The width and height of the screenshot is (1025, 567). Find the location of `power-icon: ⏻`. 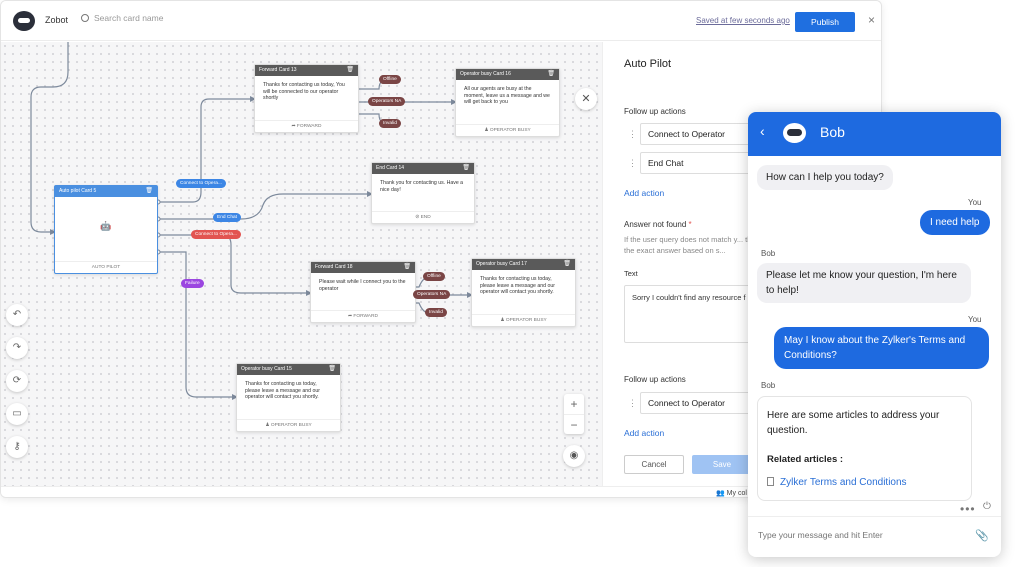

power-icon: ⏻ is located at coordinates (987, 506).